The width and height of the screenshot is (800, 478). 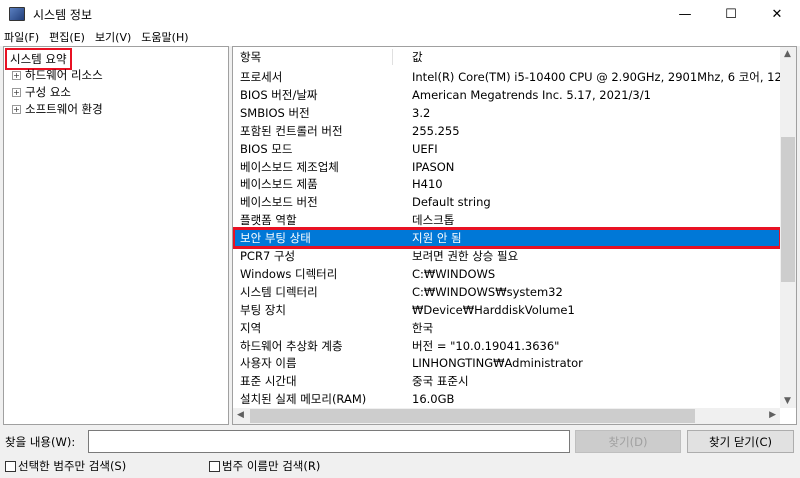 I want to click on table-row: PCR7 구성 보려면 권한 상승 필요, so click(x=507, y=256).